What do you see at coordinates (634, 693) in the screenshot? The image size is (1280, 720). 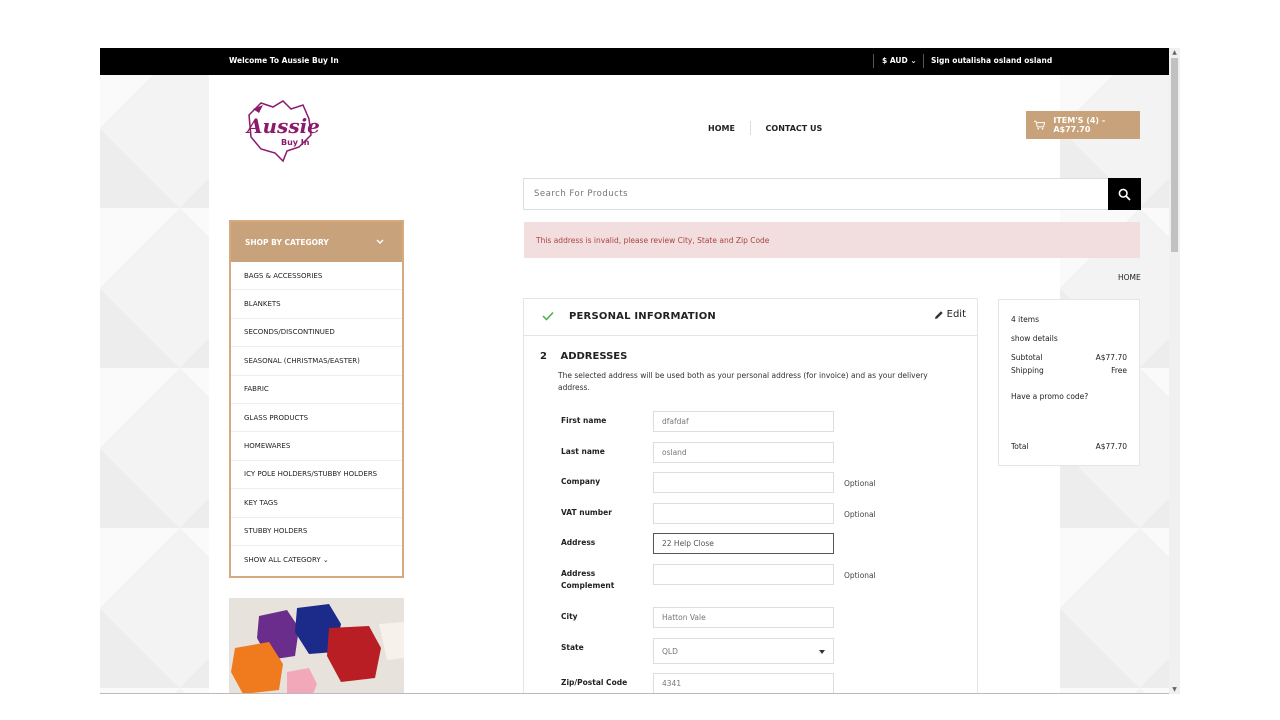 I see `window-bottom-border` at bounding box center [634, 693].